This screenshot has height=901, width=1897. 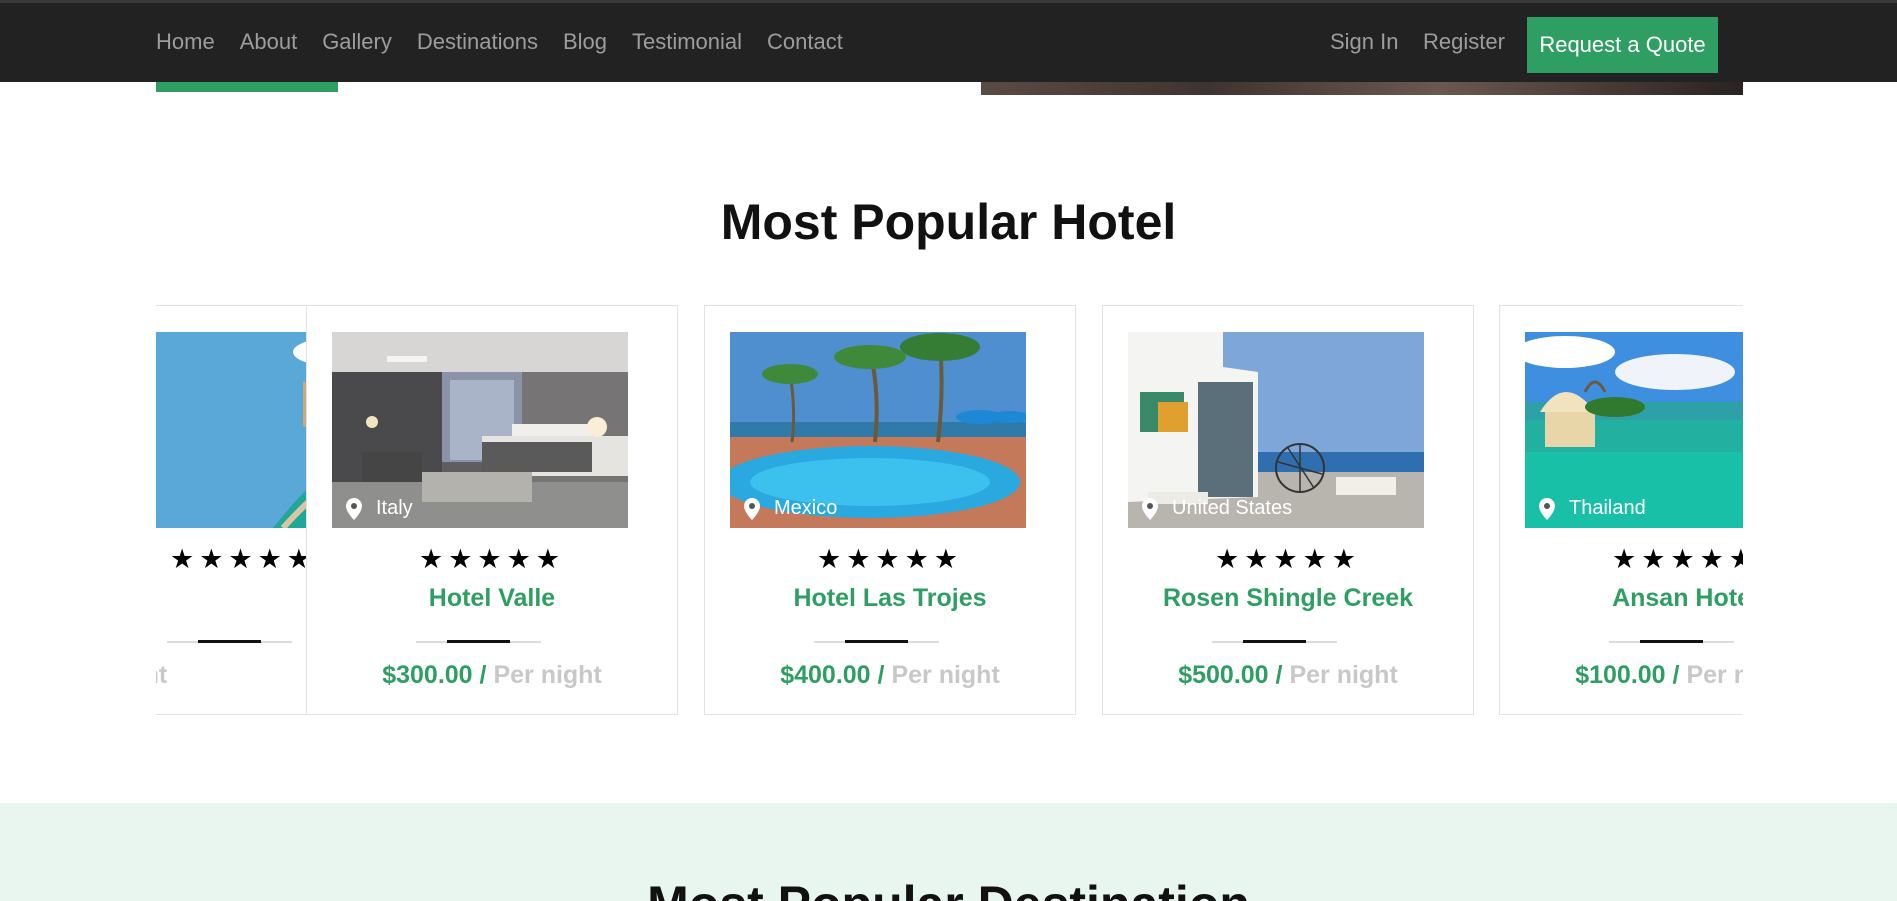 I want to click on hotel-name: Hotel Valle, so click(x=492, y=598).